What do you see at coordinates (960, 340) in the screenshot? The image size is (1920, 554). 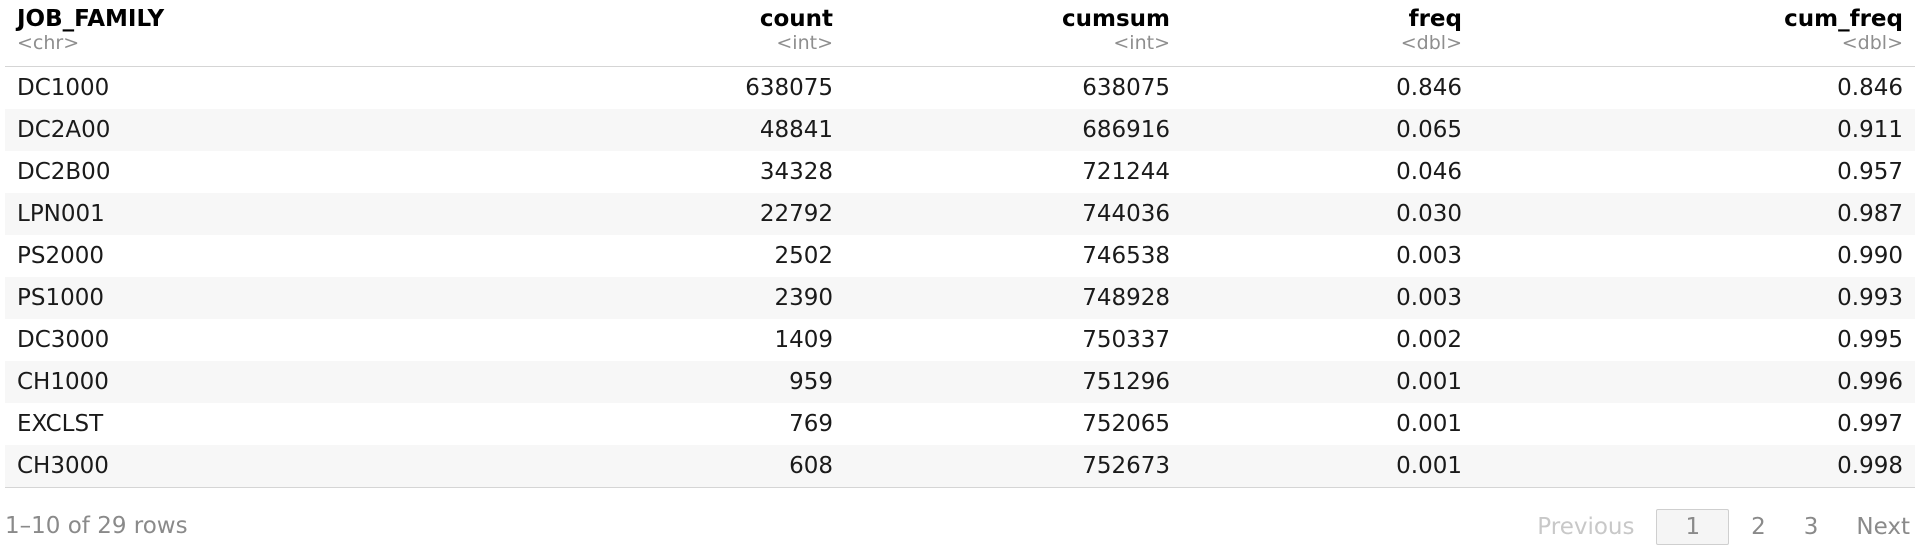 I see `table-row: DC3000 1409 750337 0.002 0.995` at bounding box center [960, 340].